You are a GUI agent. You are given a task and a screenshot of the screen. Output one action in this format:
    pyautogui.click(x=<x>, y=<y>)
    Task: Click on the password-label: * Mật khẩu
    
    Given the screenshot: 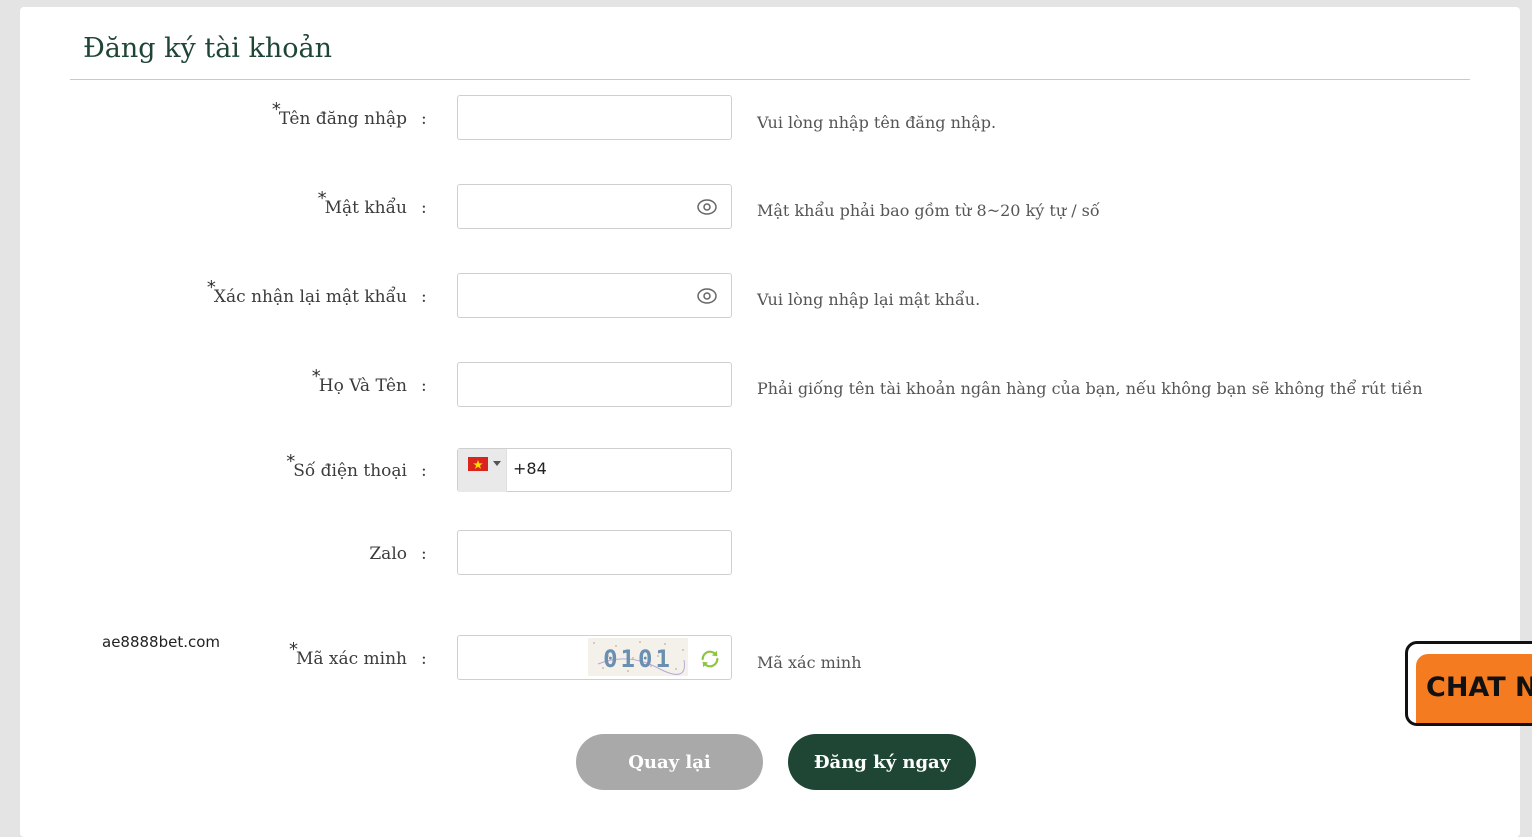 What is the action you would take?
    pyautogui.click(x=362, y=203)
    